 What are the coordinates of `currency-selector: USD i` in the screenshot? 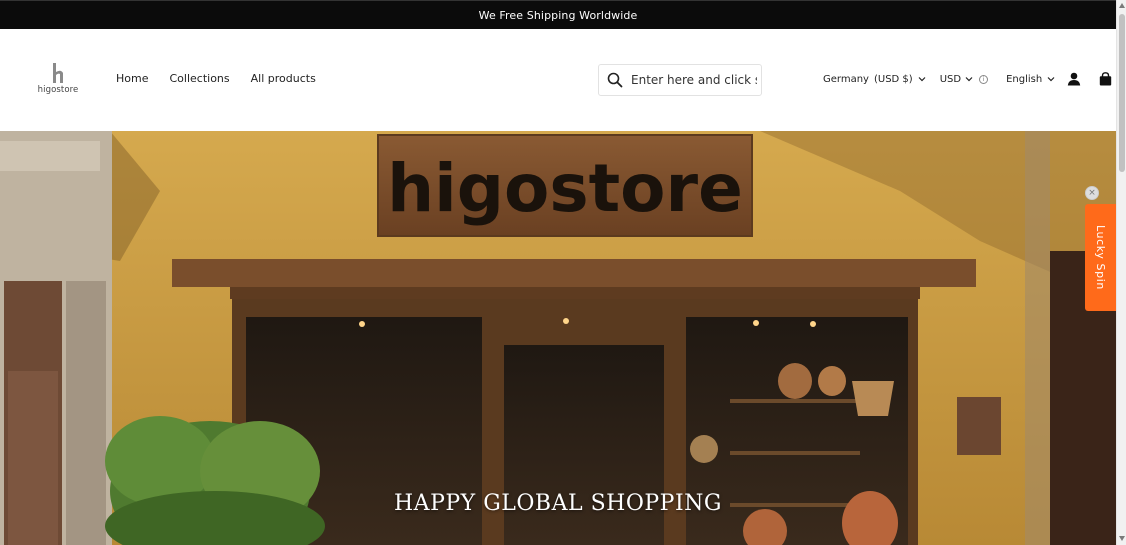 It's located at (964, 79).